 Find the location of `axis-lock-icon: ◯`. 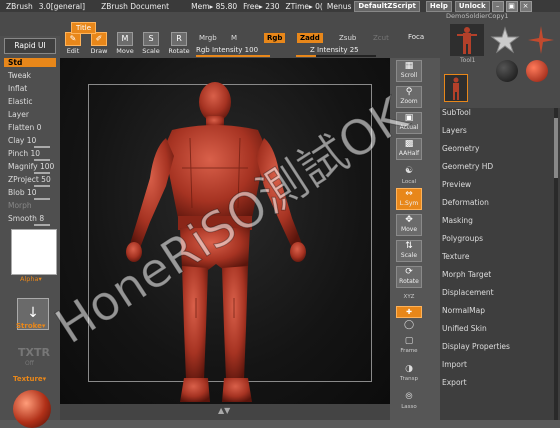

axis-lock-icon: ◯ is located at coordinates (409, 325).